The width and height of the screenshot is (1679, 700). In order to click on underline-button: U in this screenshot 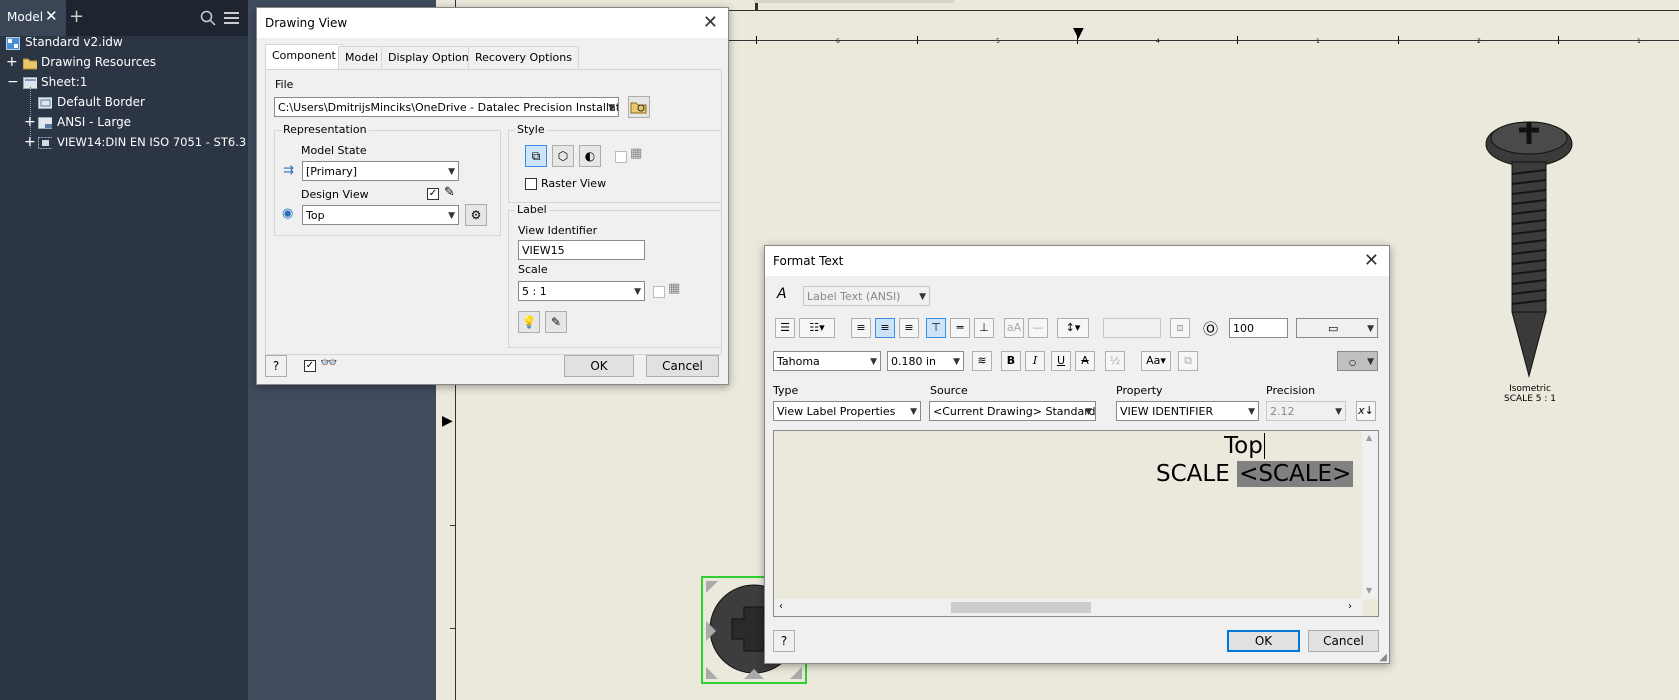, I will do `click(1061, 361)`.